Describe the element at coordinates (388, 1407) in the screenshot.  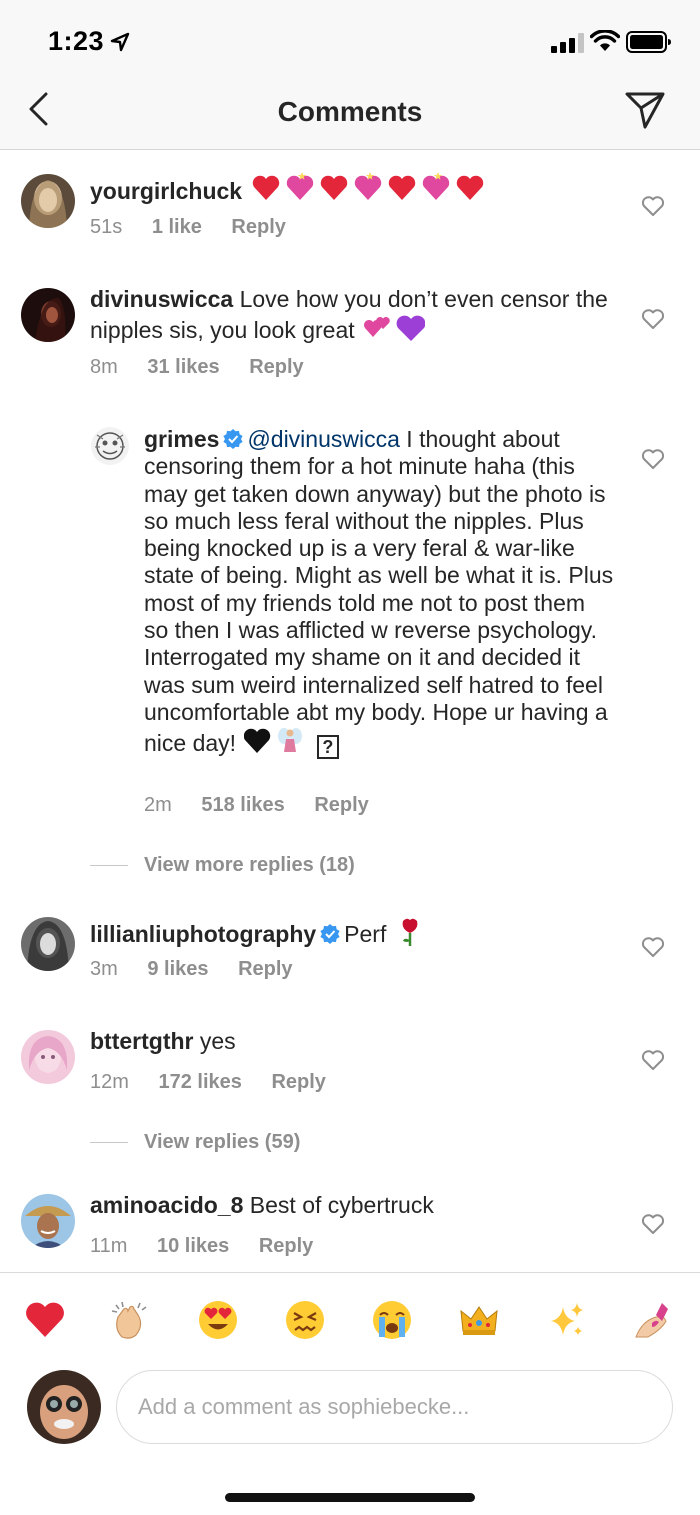
I see `comment-input` at that location.